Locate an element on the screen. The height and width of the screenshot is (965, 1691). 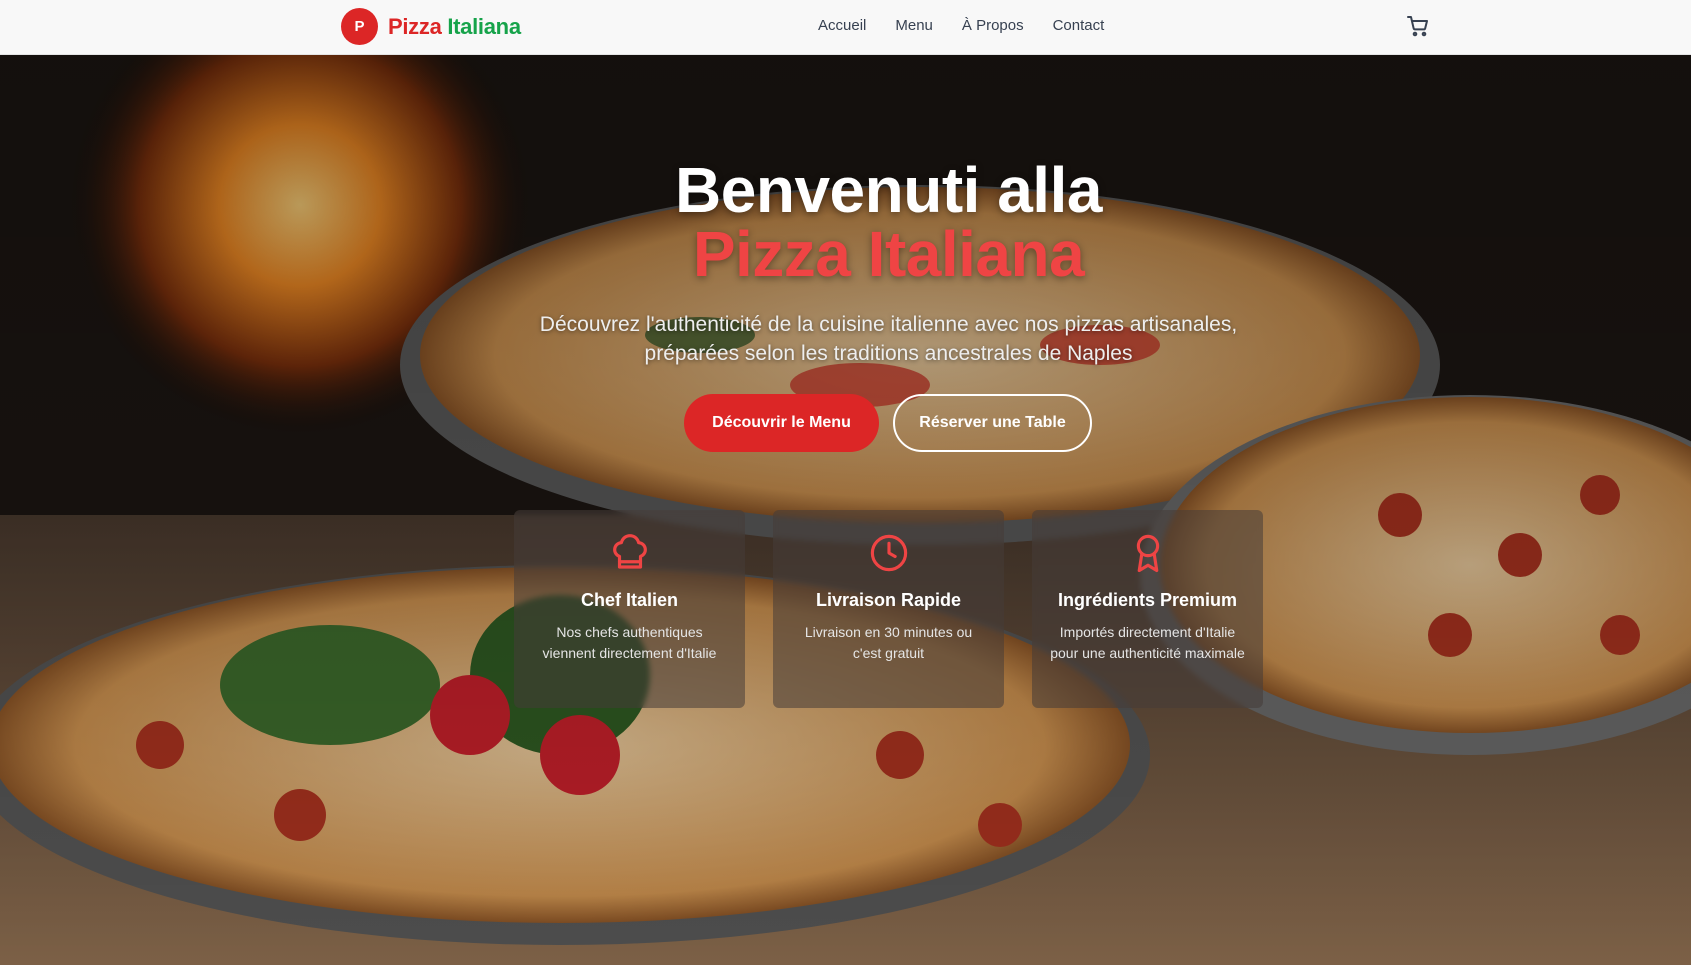
hero-title-line1: Benvenuti alla is located at coordinates (888, 190).